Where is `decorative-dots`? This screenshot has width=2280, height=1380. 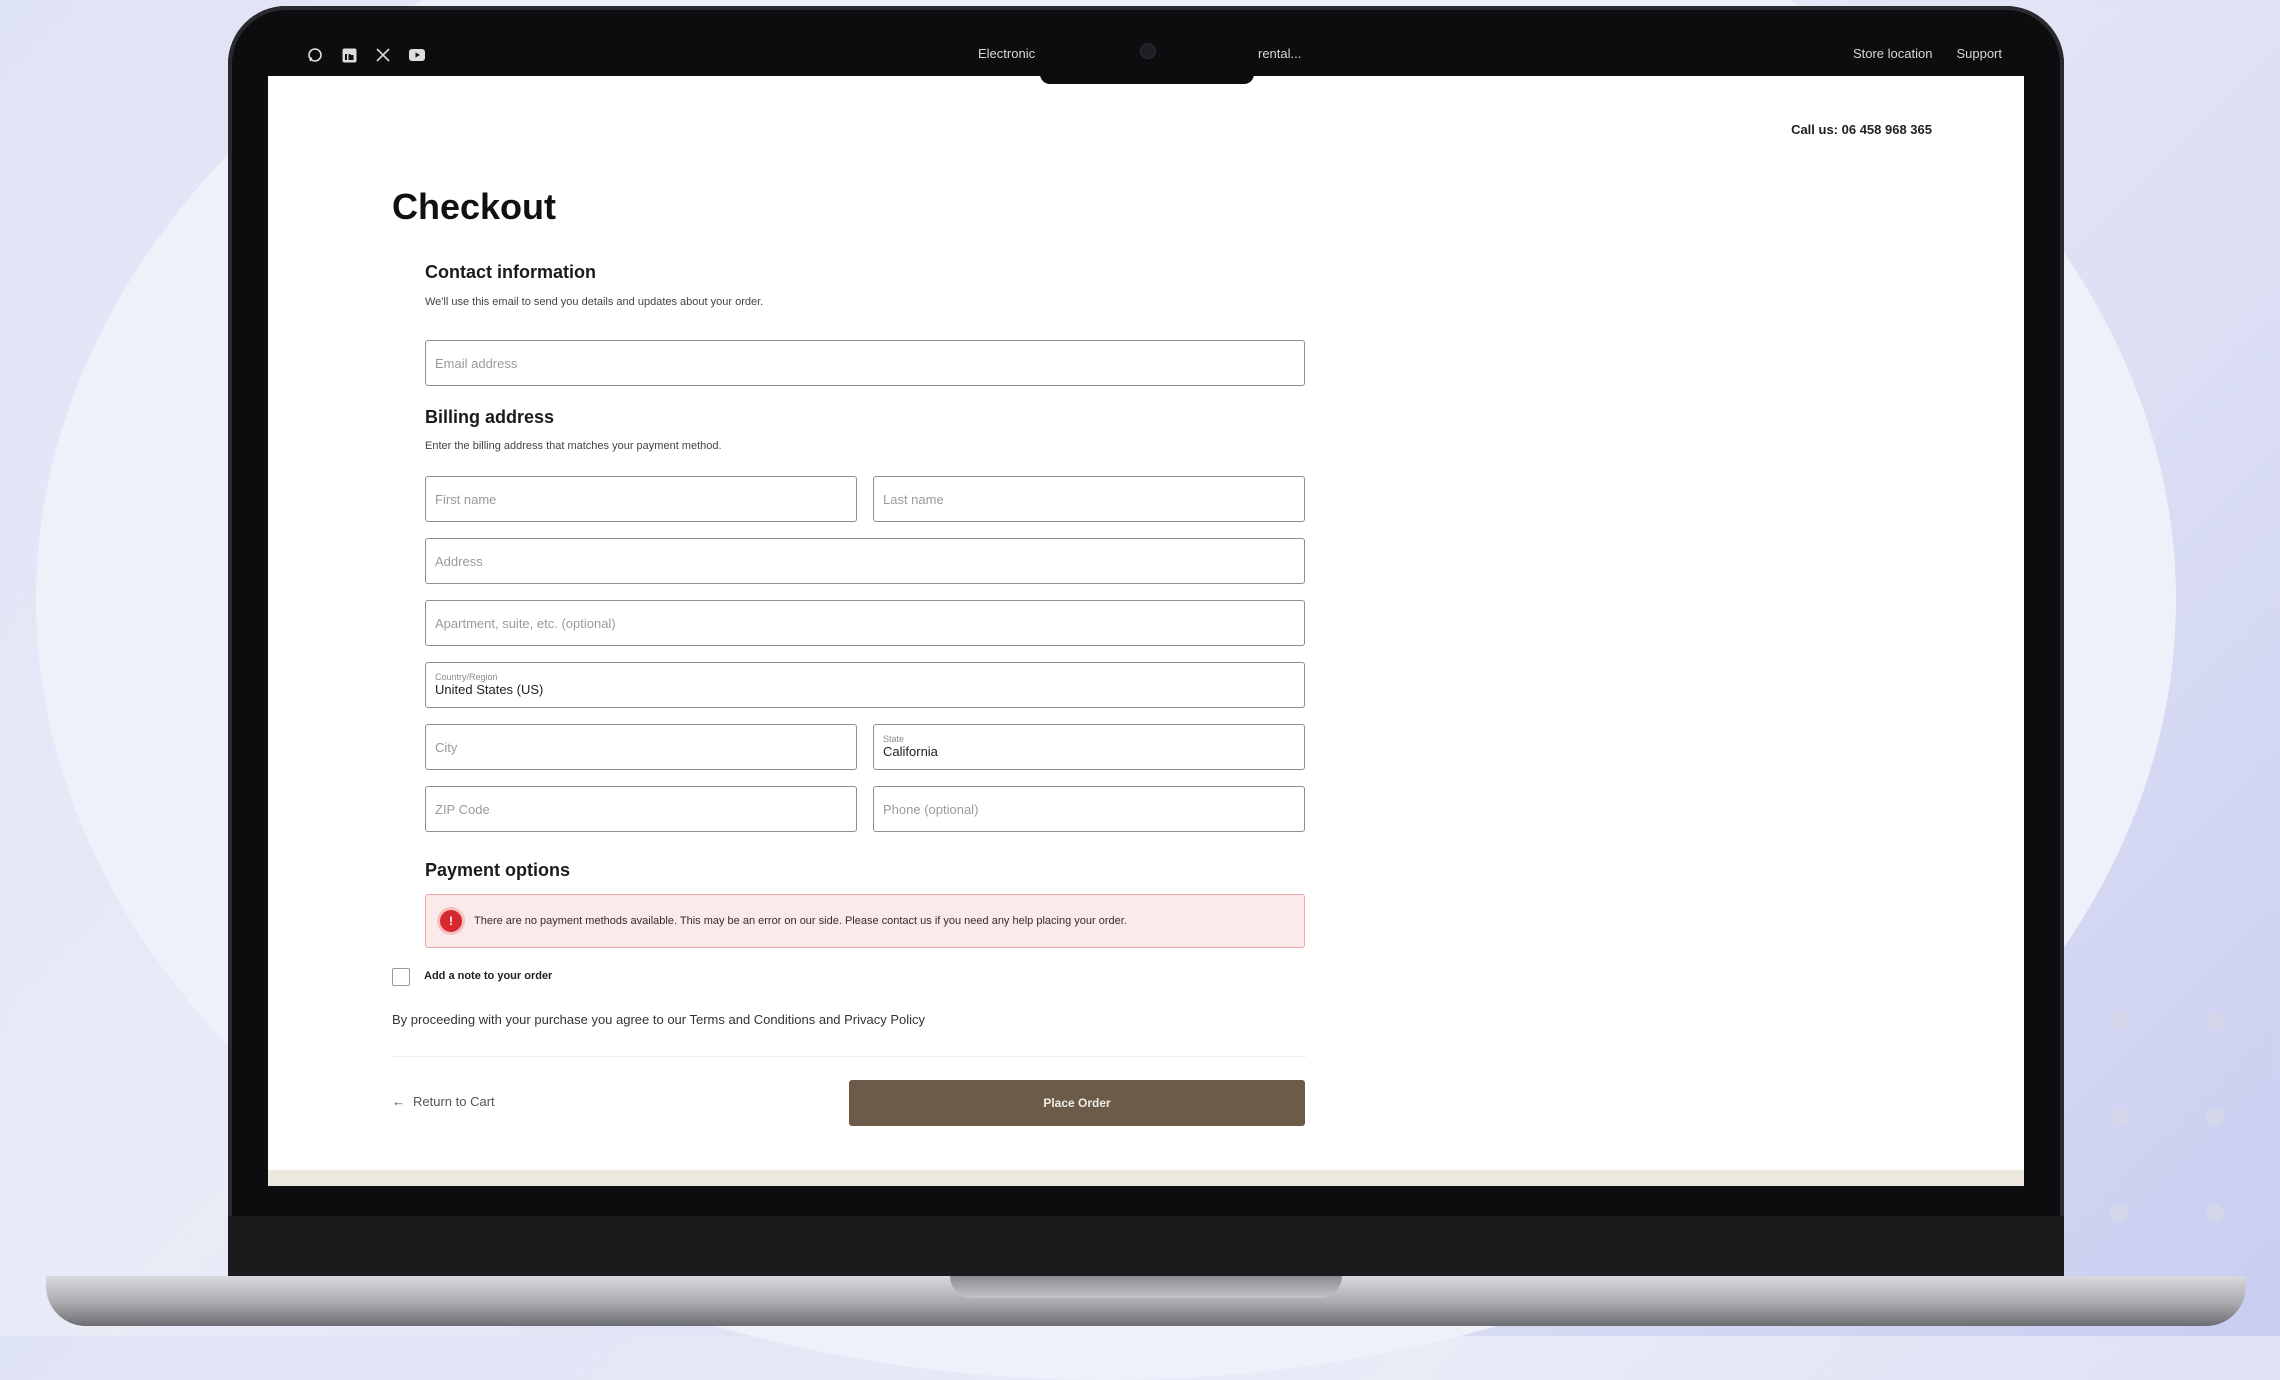
decorative-dots is located at coordinates (2180, 1122).